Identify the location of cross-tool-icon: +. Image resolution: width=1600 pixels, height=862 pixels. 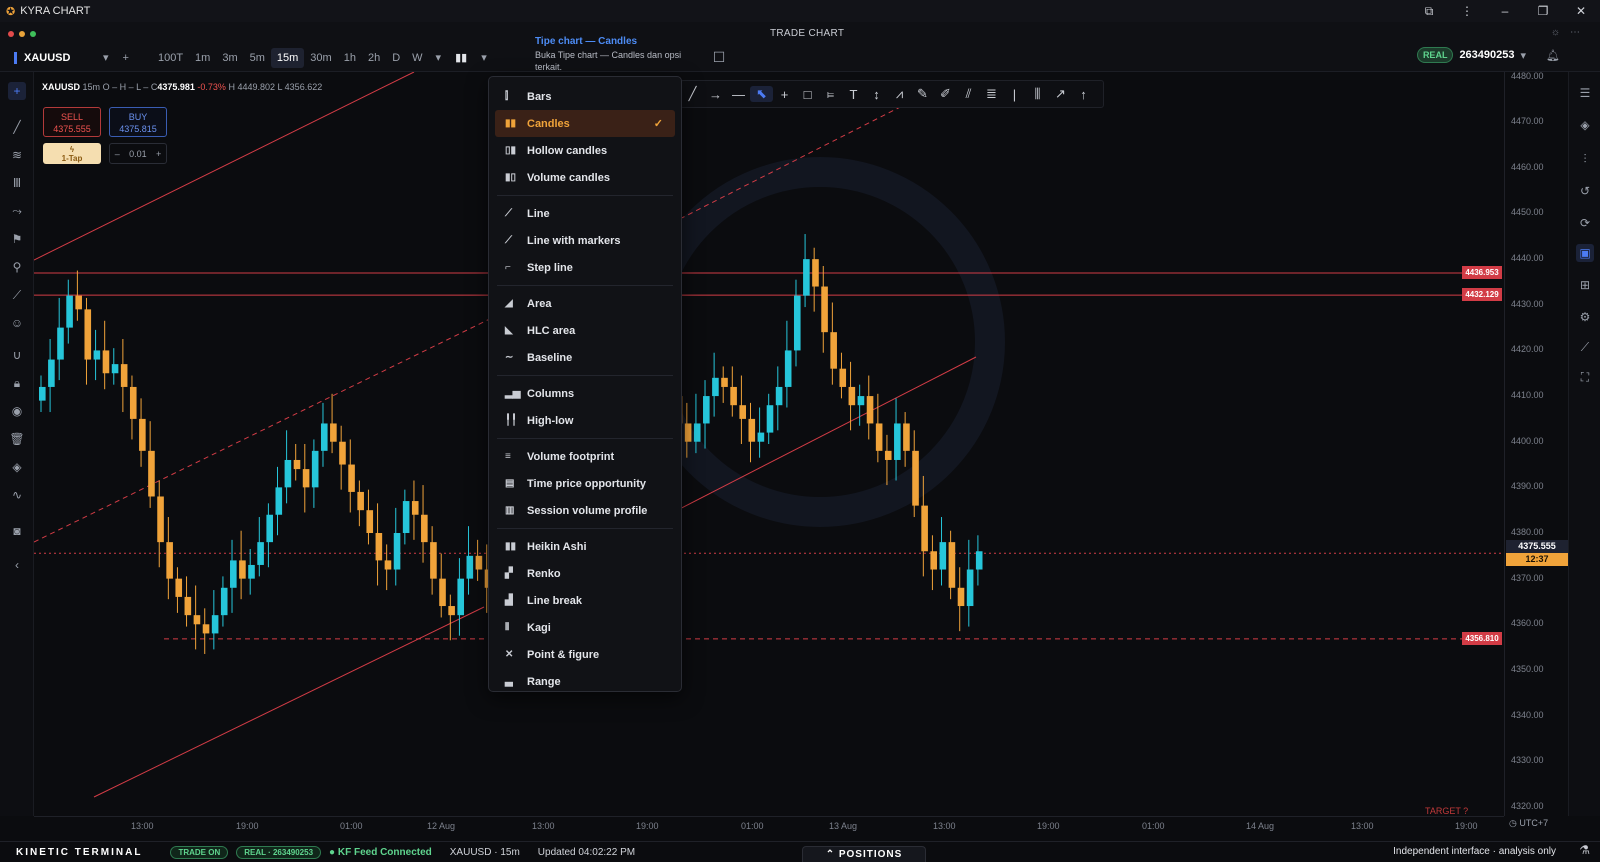
(784, 94).